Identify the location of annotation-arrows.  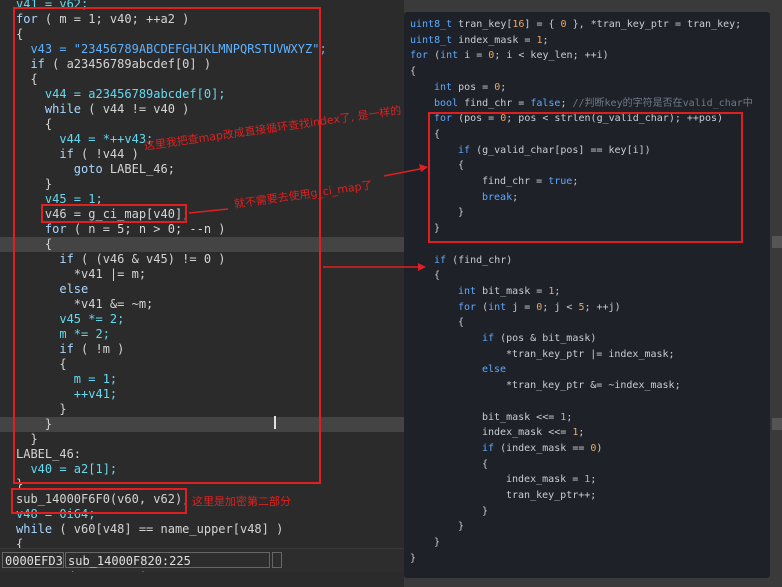
(308, 217).